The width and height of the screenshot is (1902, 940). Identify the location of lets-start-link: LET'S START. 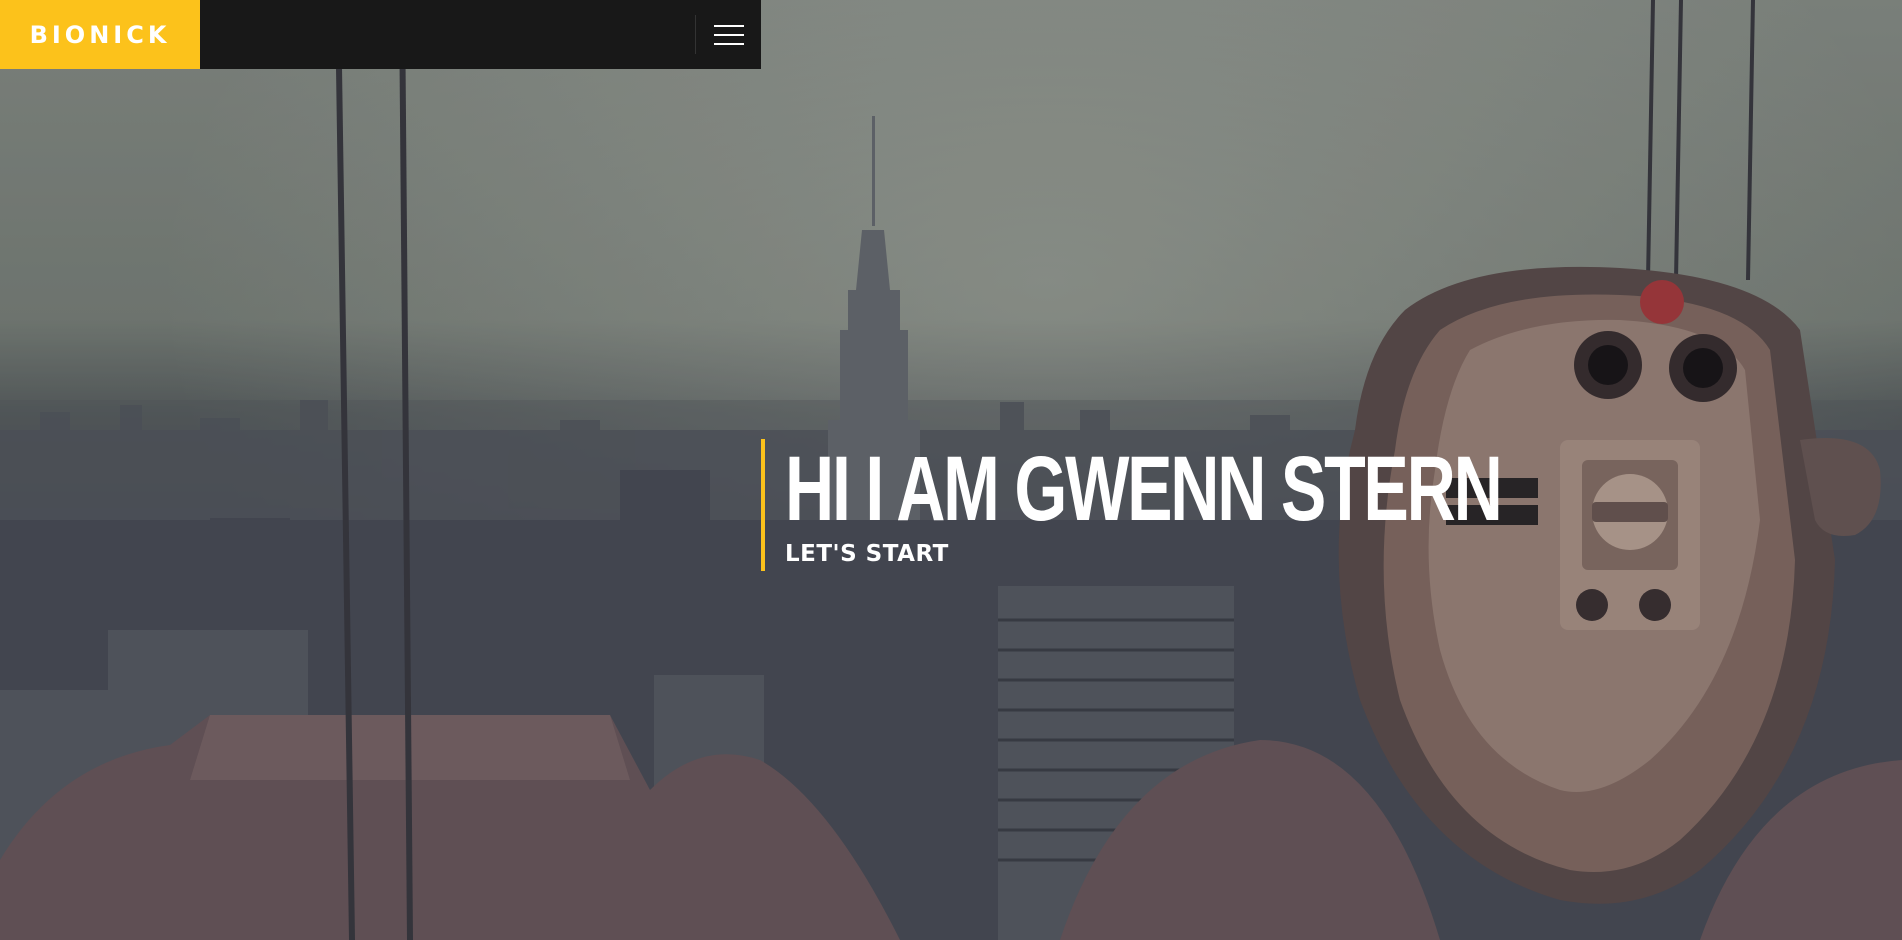
(867, 554).